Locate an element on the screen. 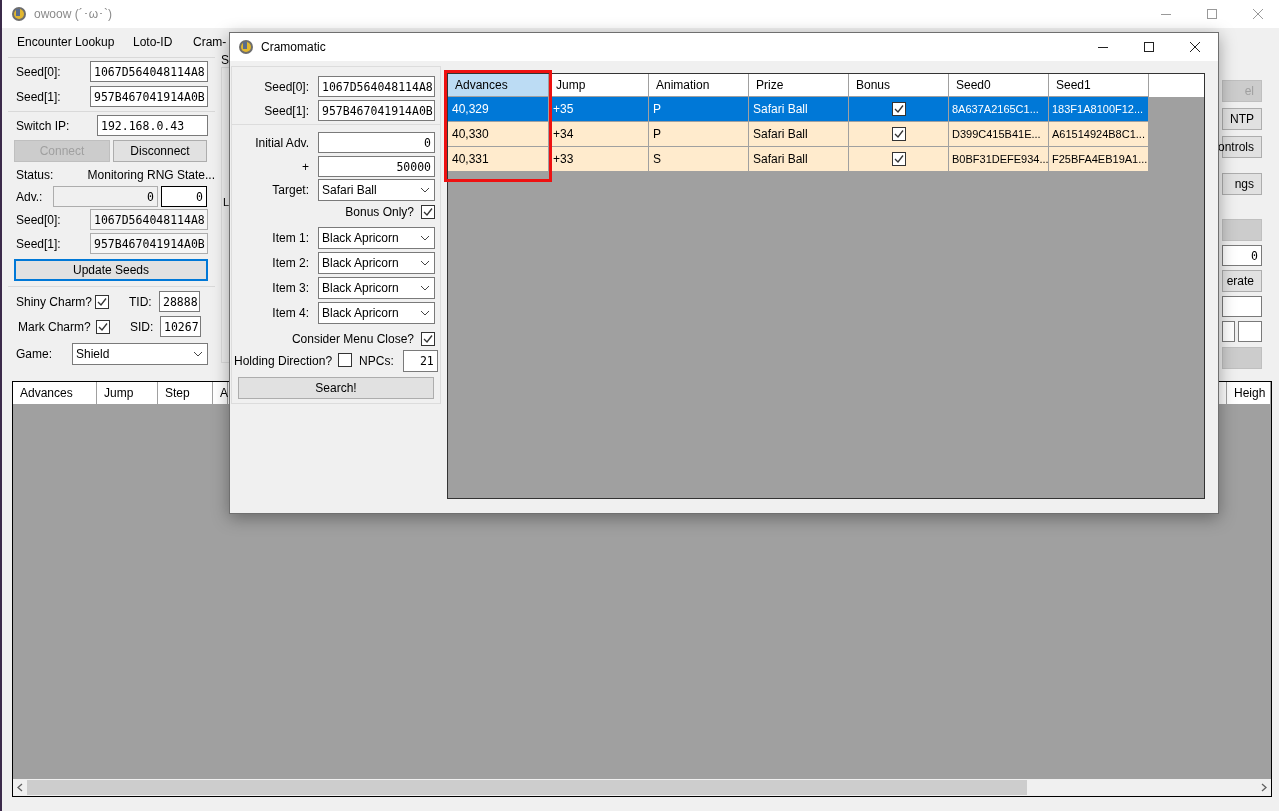 The image size is (1279, 811). column-header: Step is located at coordinates (185, 393).